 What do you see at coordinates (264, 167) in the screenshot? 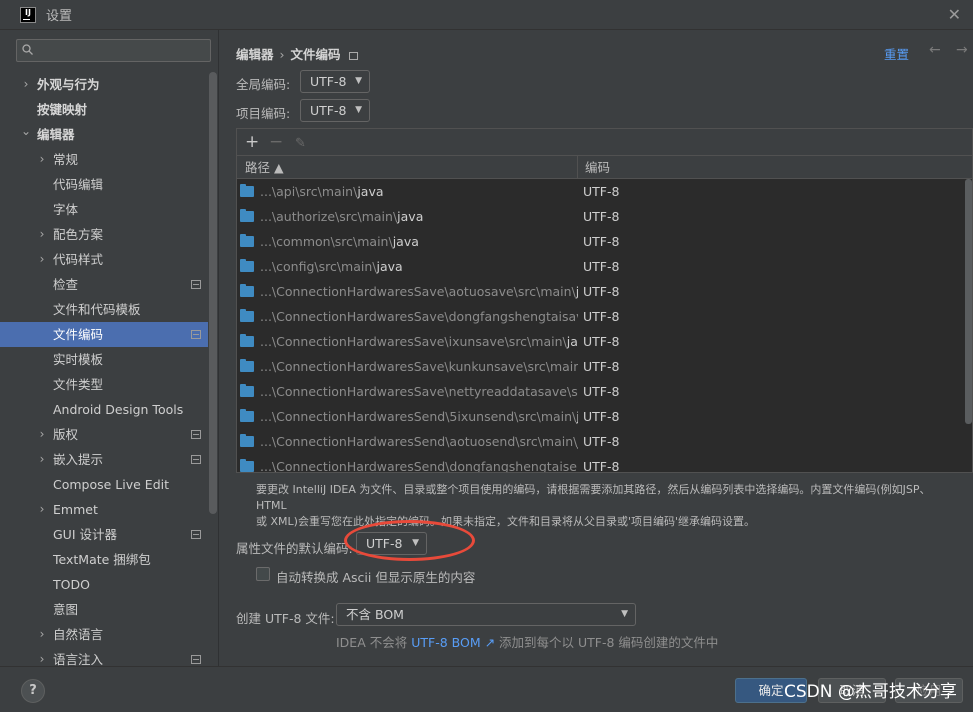
I see `column-header-path: 路径 ▲` at bounding box center [264, 167].